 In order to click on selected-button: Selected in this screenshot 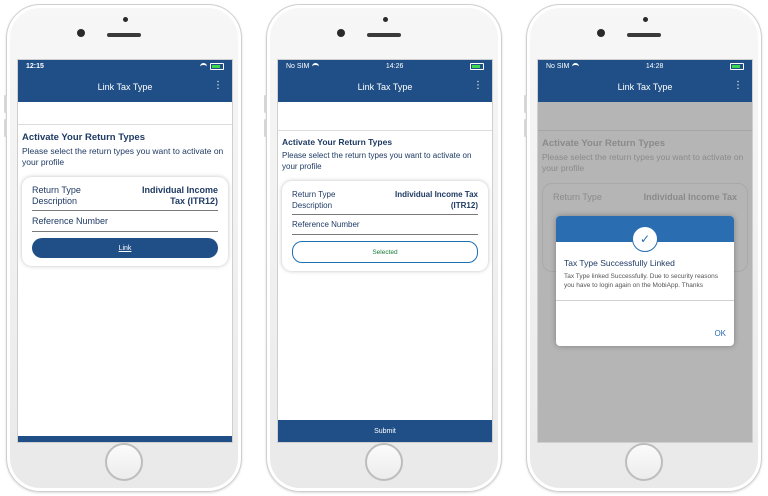, I will do `click(385, 252)`.